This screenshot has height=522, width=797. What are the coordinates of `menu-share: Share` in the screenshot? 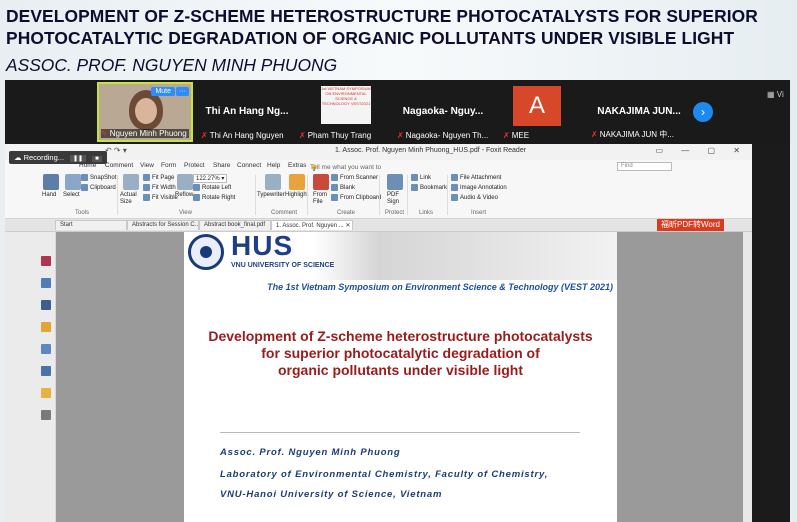 It's located at (221, 165).